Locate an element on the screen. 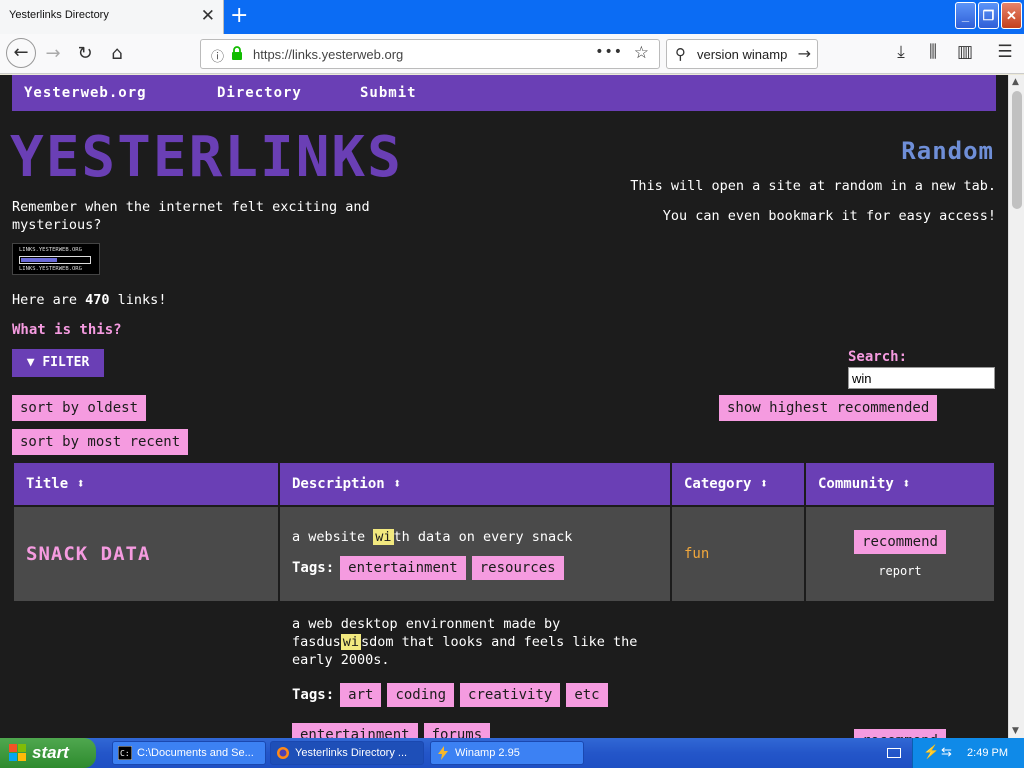  count-suffix: links! is located at coordinates (138, 300).